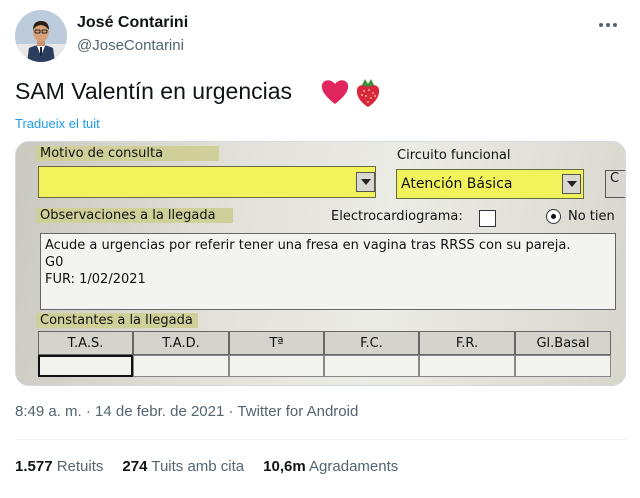 The height and width of the screenshot is (498, 640). Describe the element at coordinates (181, 343) in the screenshot. I see `column-header: T.A.D.` at that location.